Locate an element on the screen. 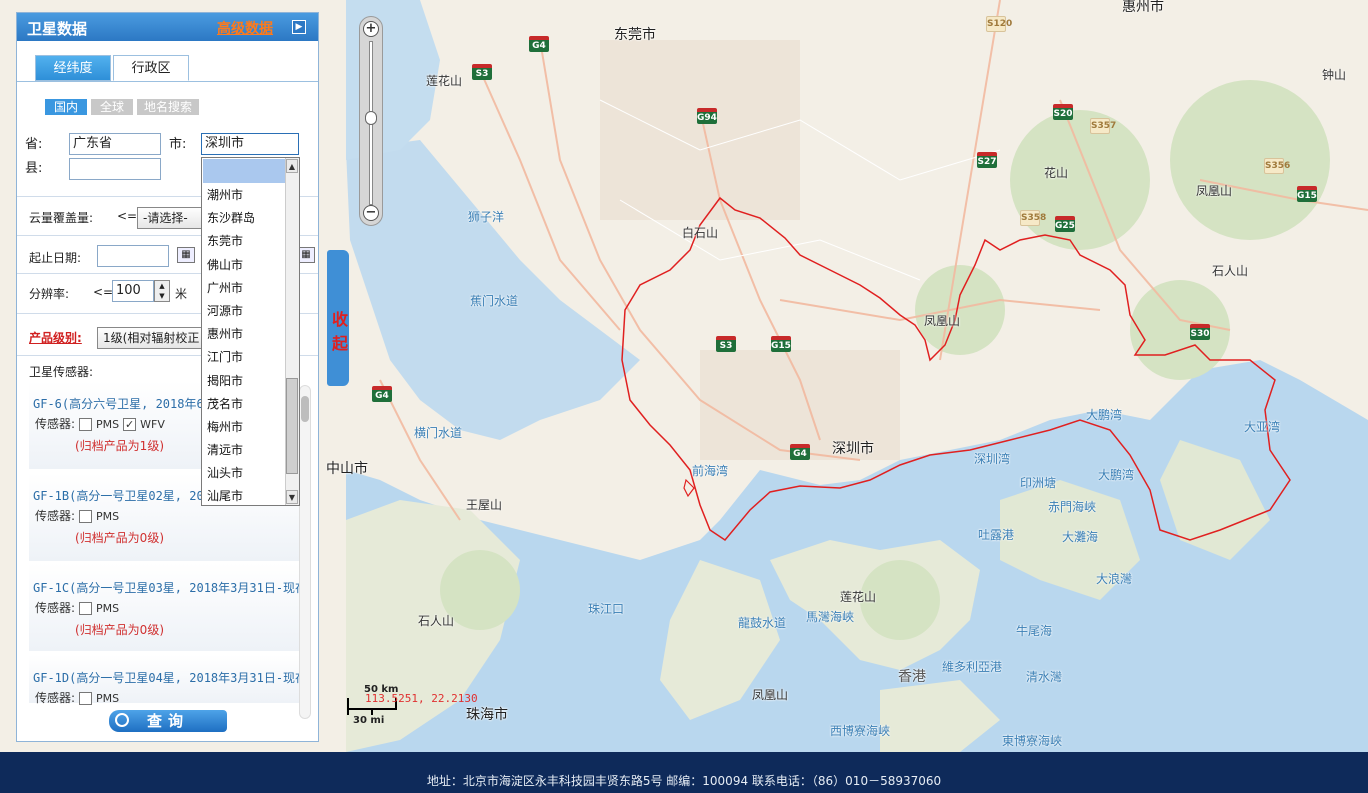 Image resolution: width=1368 pixels, height=793 pixels. map-label-victoria: 維多利亞港 is located at coordinates (972, 667).